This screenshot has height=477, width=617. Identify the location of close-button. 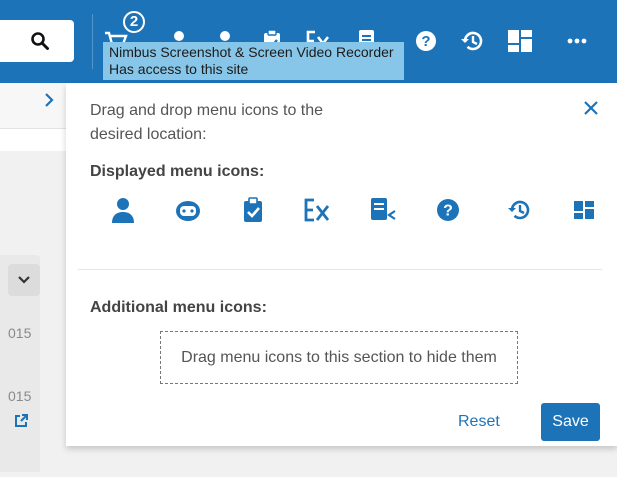
(591, 108).